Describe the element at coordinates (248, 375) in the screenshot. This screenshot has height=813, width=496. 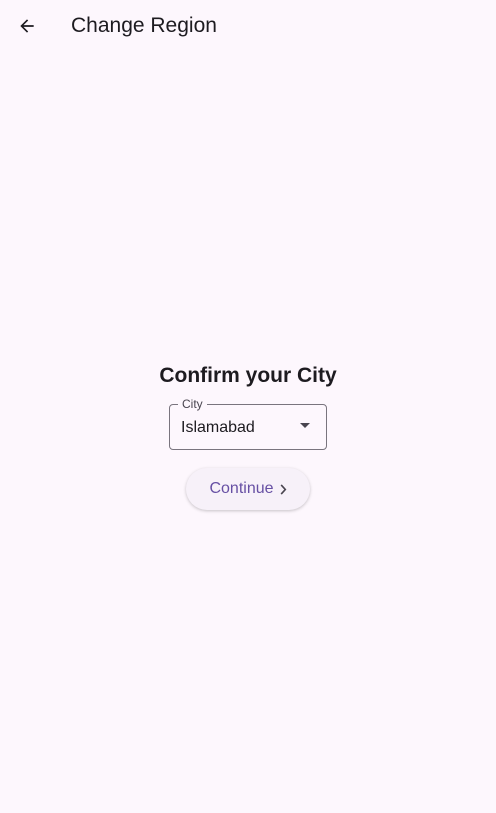
I see `confirm-heading: Confirm your City` at that location.